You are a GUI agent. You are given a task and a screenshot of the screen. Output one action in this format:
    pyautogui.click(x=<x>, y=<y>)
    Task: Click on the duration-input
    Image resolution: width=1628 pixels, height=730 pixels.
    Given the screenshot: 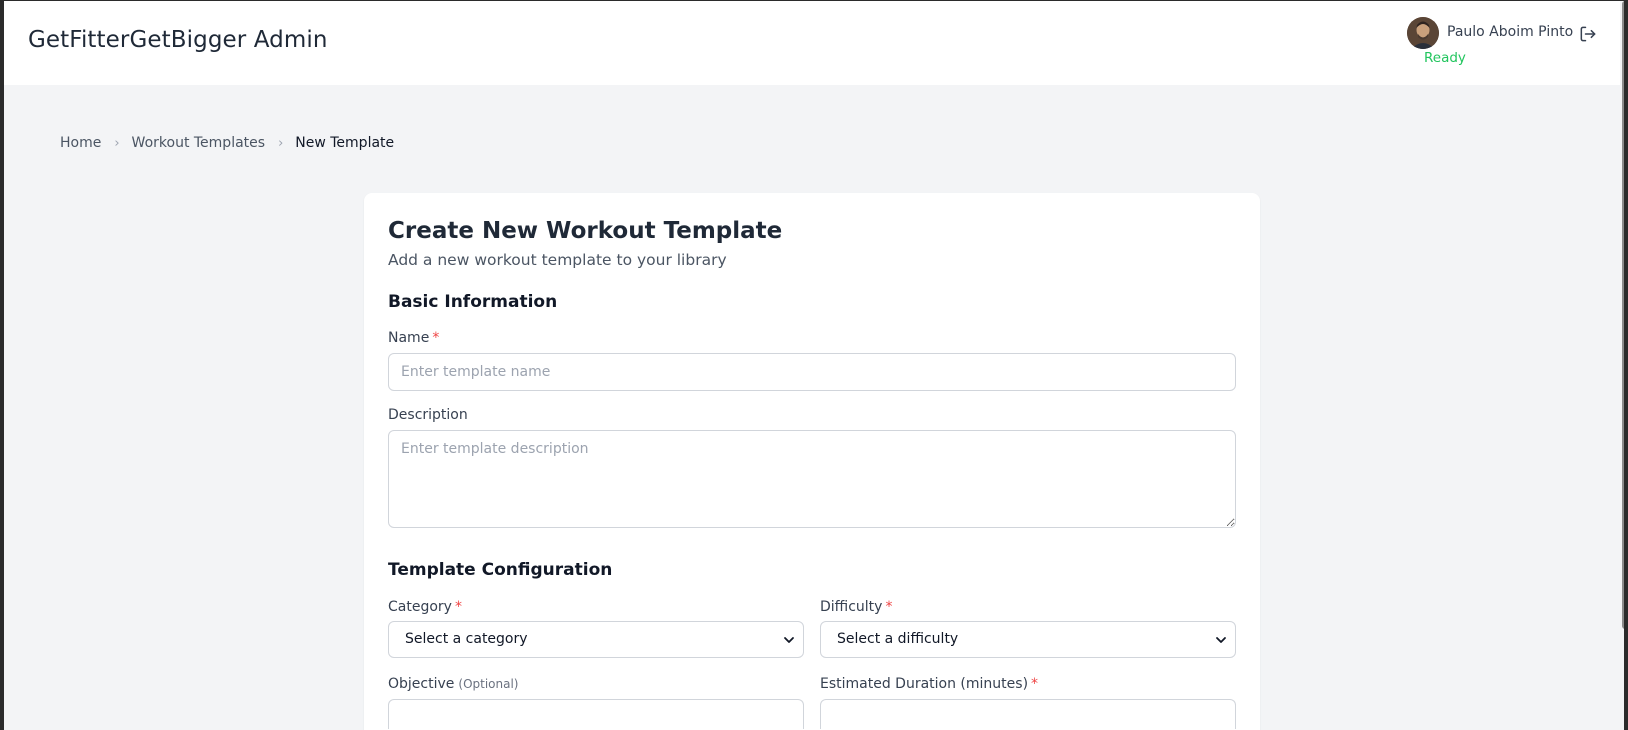 What is the action you would take?
    pyautogui.click(x=1028, y=714)
    